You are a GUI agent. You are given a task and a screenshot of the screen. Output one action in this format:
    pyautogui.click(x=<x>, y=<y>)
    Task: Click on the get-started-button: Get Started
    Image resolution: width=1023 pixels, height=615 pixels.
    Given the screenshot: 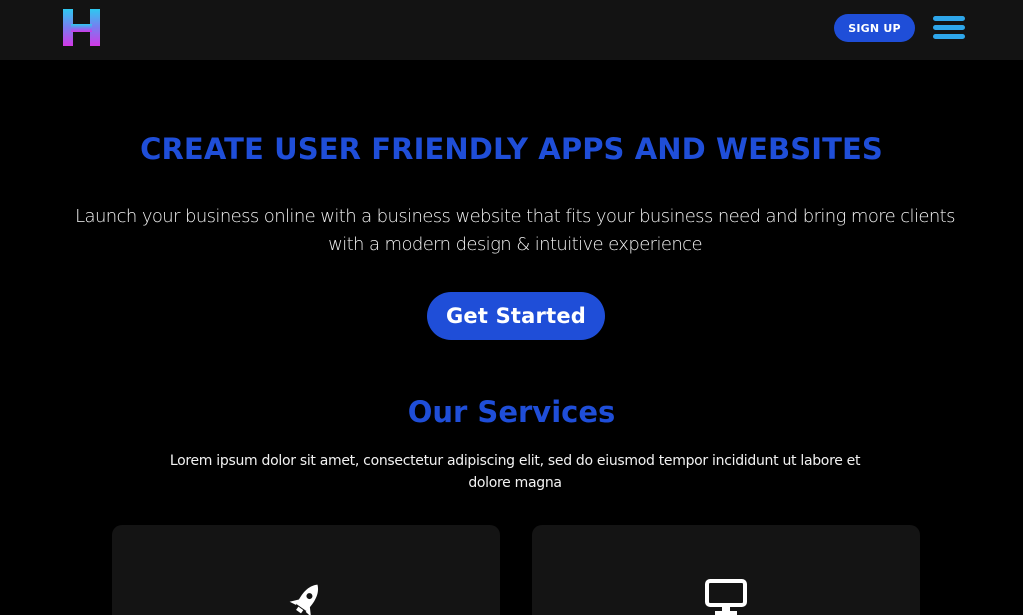 What is the action you would take?
    pyautogui.click(x=516, y=316)
    